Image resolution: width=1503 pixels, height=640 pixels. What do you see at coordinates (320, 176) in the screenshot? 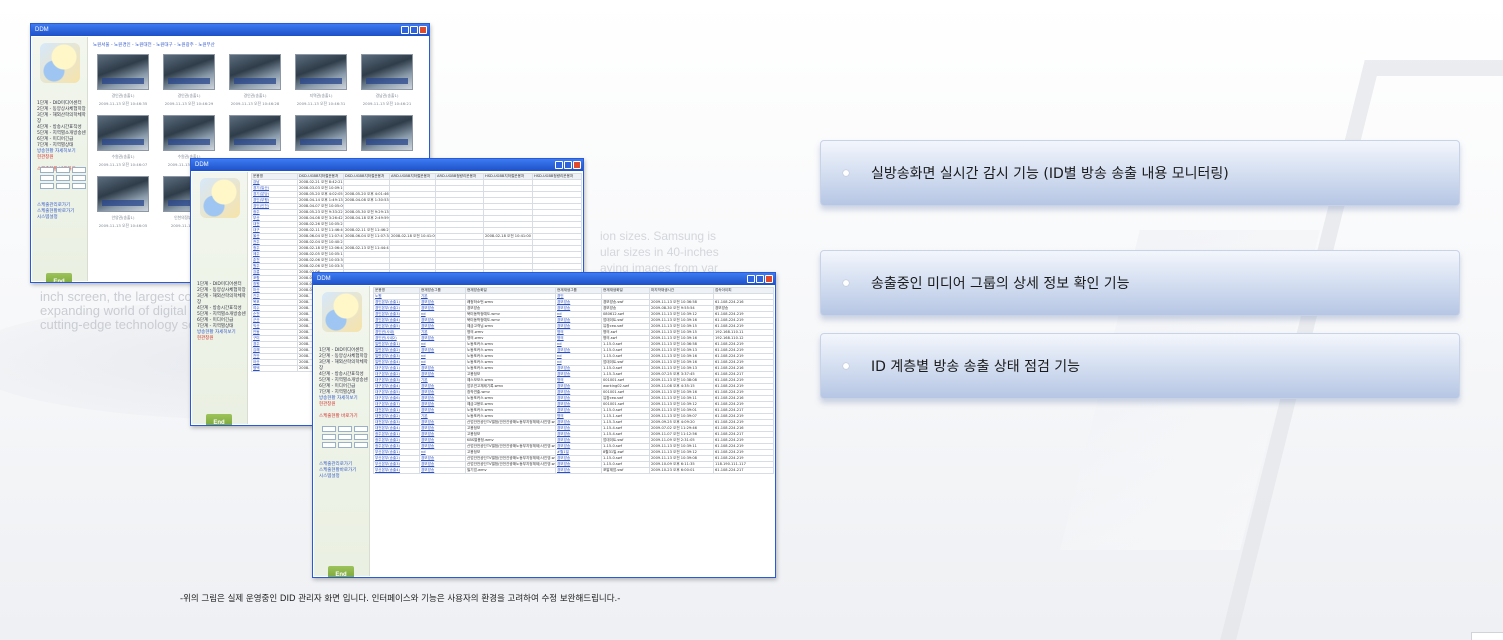
I see `column-header: DSD-UGBB지하철운용처` at bounding box center [320, 176].